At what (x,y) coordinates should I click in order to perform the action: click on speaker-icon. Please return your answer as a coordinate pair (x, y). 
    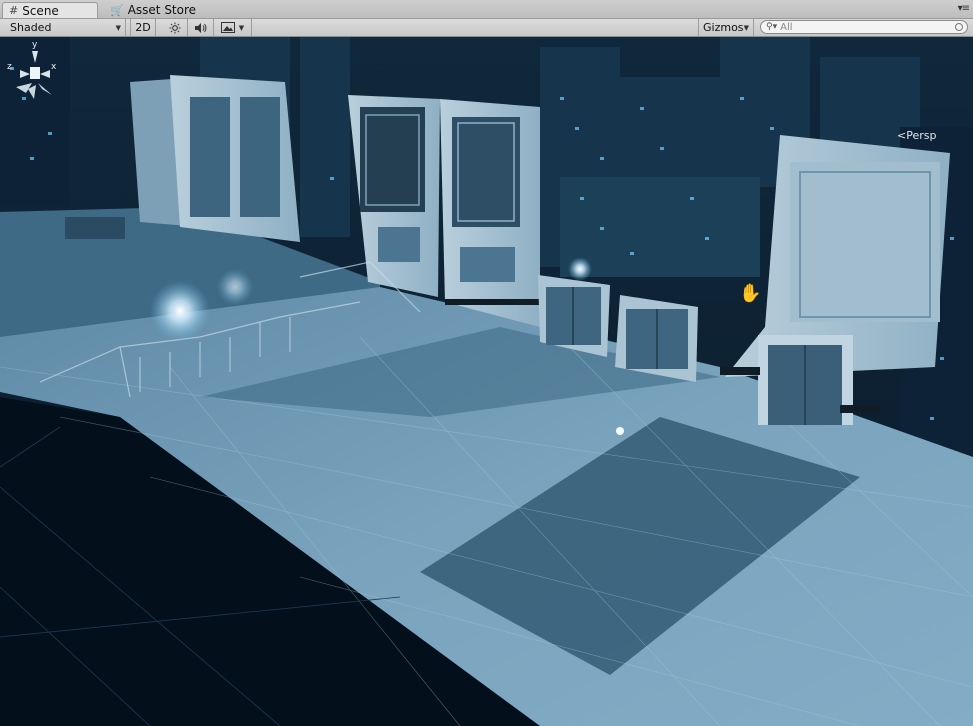
    Looking at the image, I should click on (200, 27).